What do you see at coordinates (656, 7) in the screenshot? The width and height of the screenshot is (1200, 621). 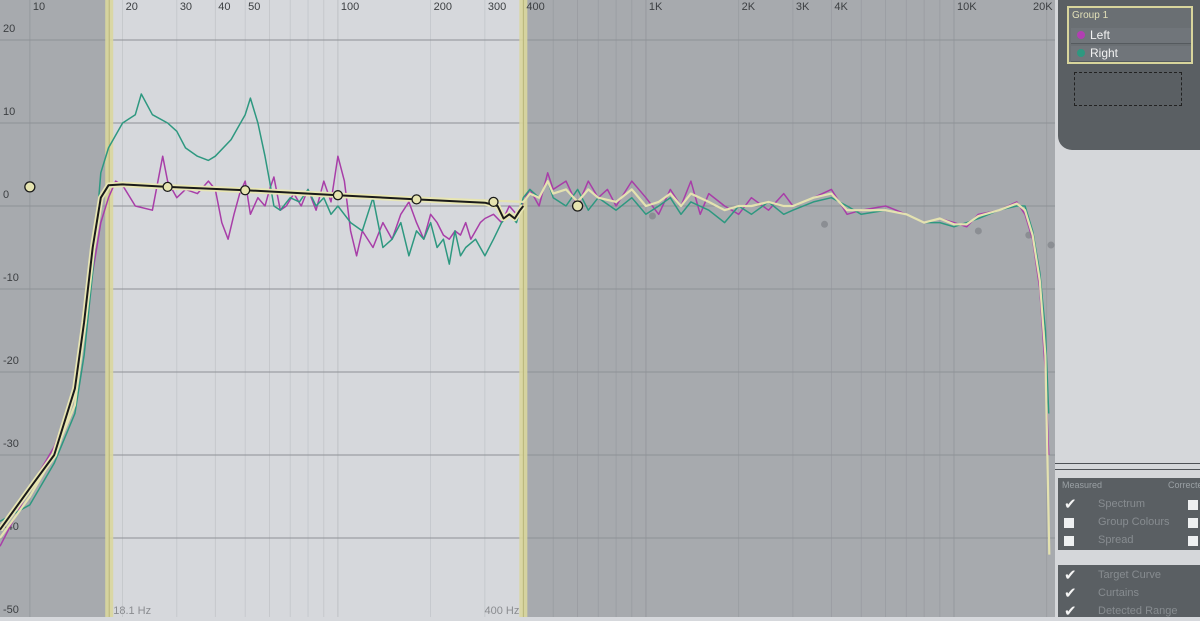 I see `x-tick-label: 1K` at bounding box center [656, 7].